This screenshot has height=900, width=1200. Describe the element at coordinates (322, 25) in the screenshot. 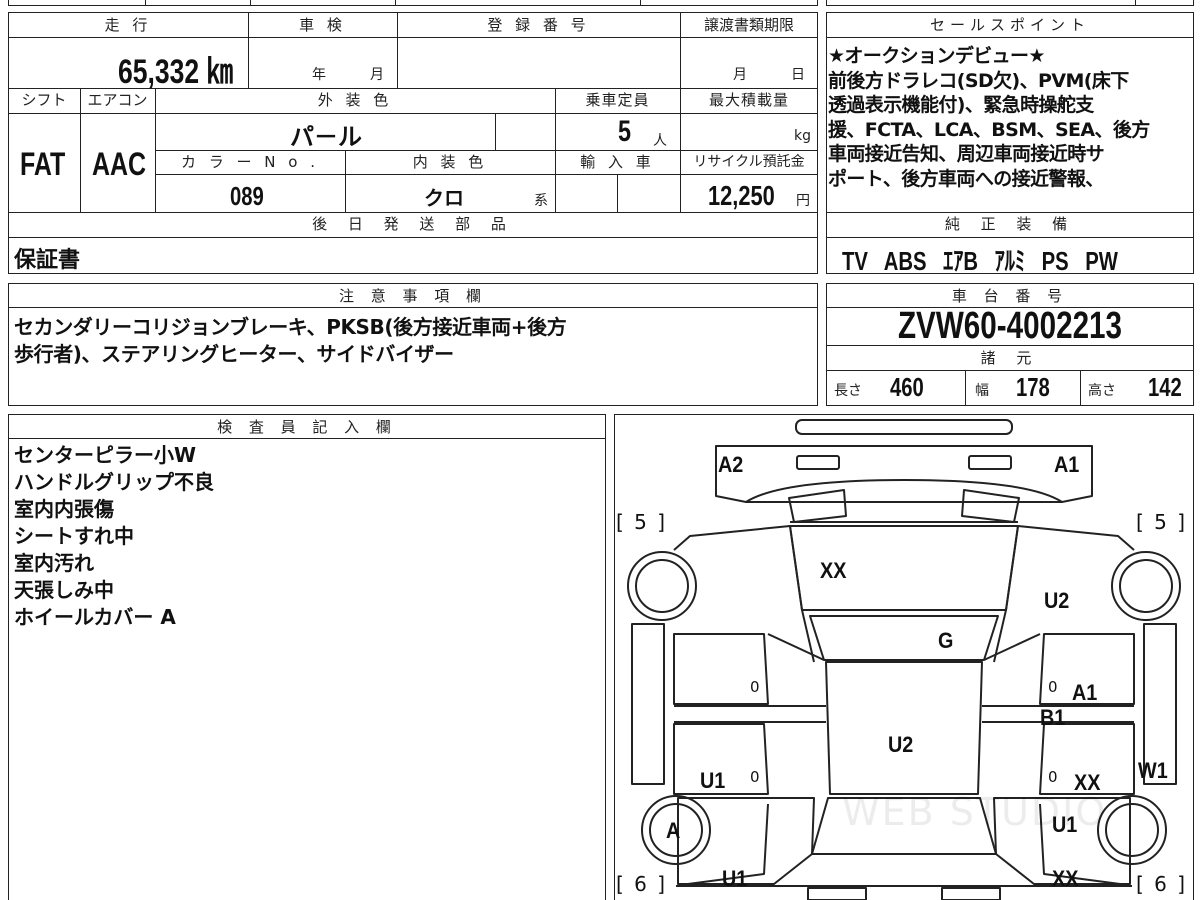

I see `inspection-header: 車 検` at that location.